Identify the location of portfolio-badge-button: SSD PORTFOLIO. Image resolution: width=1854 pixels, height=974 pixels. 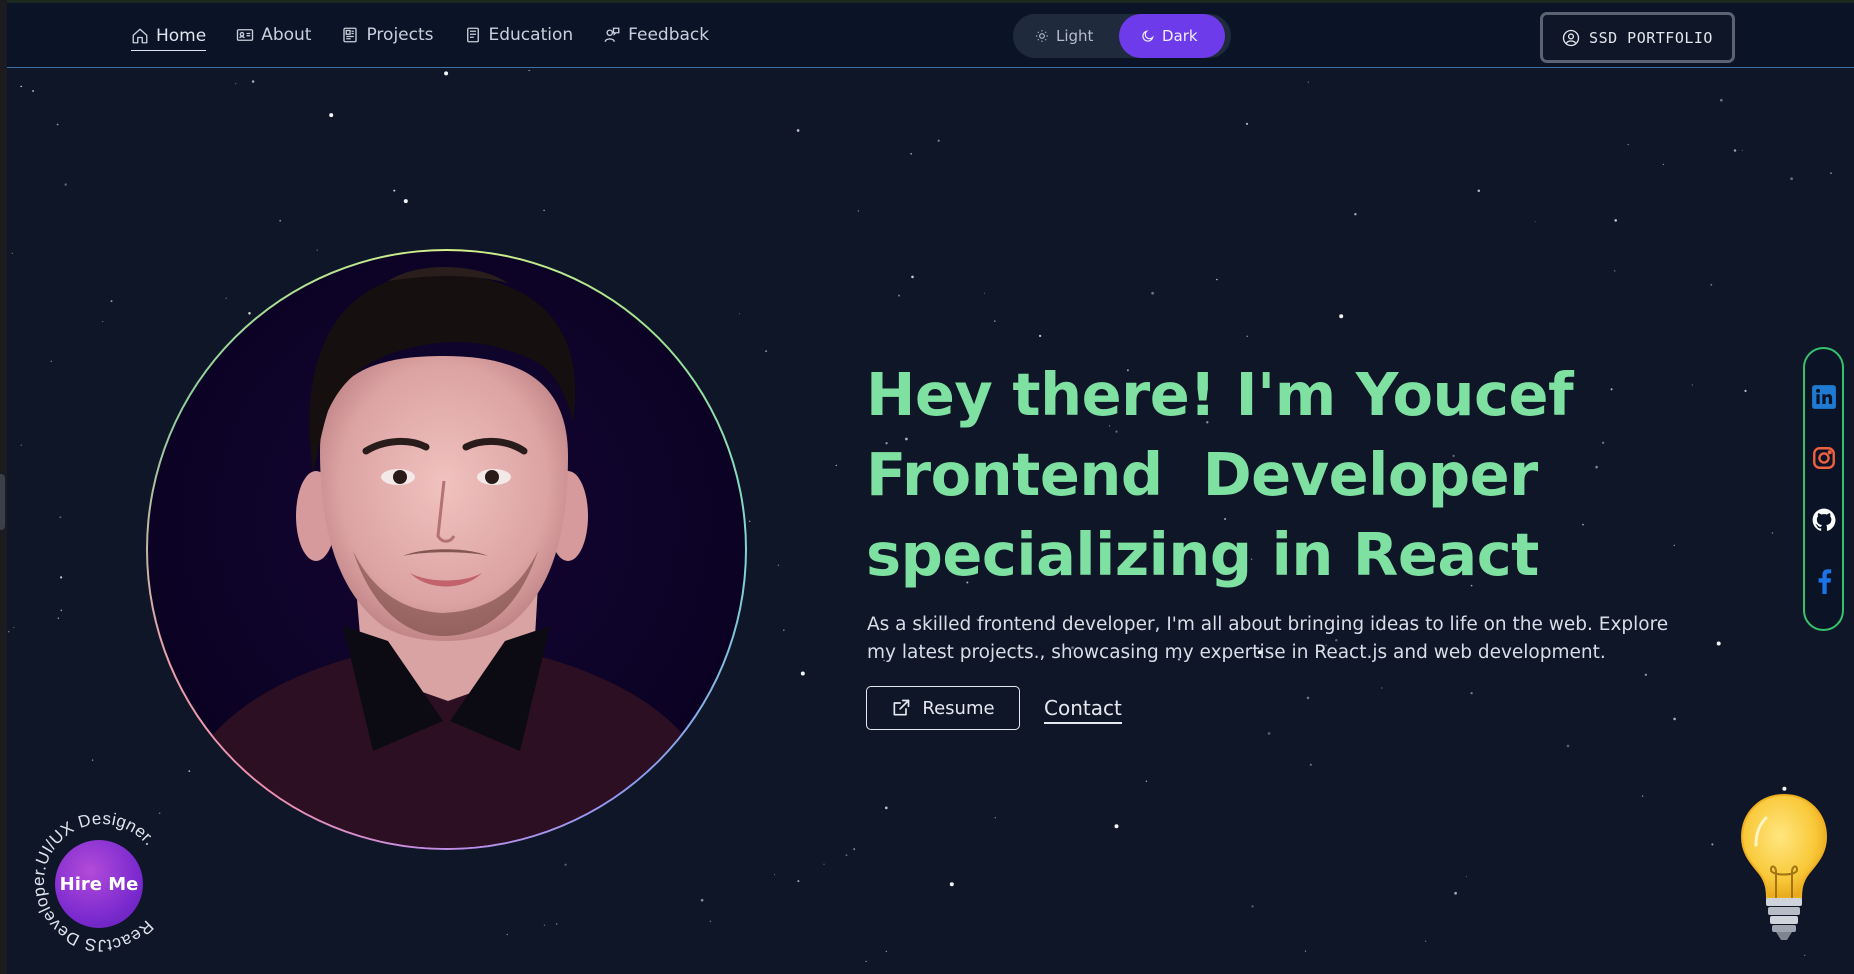
(1637, 37).